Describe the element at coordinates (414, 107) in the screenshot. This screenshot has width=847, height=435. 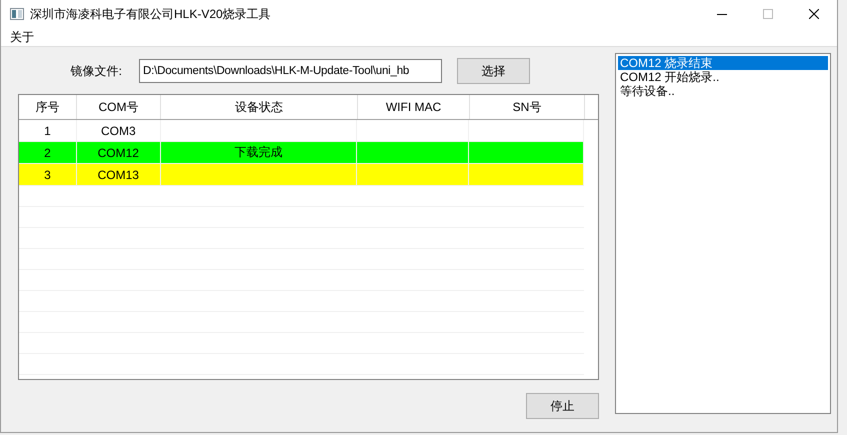
I see `column-header: WIFI MAC` at that location.